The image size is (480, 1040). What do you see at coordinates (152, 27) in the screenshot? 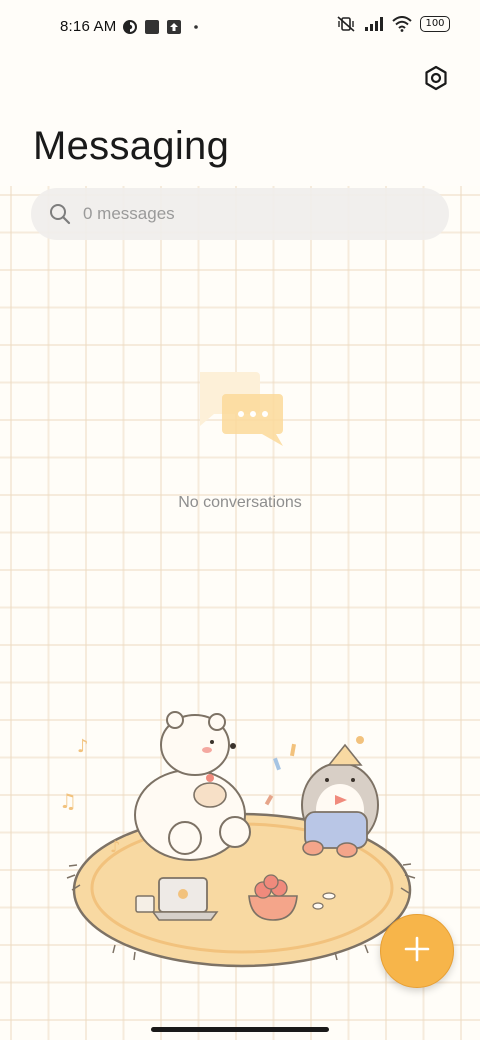
I see `square-notification-icon` at bounding box center [152, 27].